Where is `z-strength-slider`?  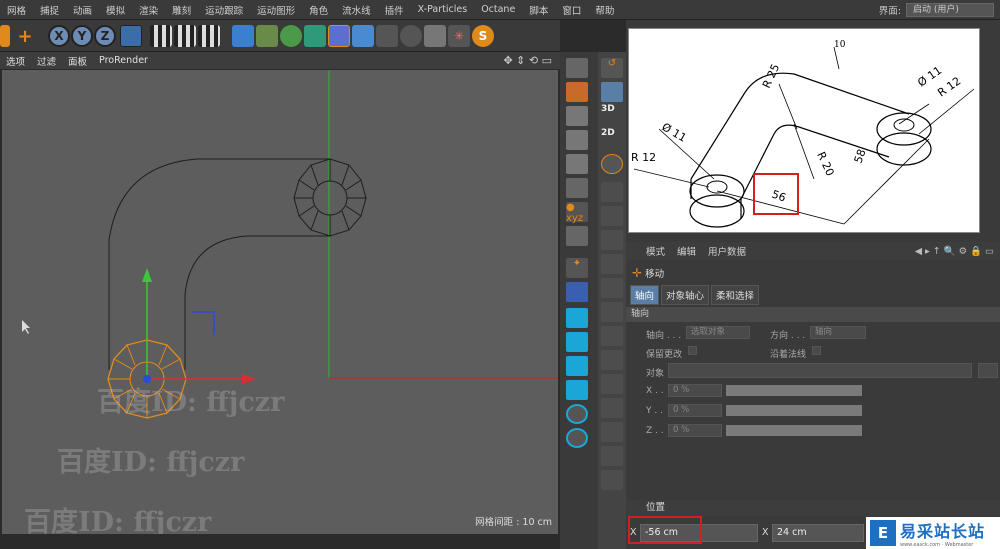 z-strength-slider is located at coordinates (794, 430).